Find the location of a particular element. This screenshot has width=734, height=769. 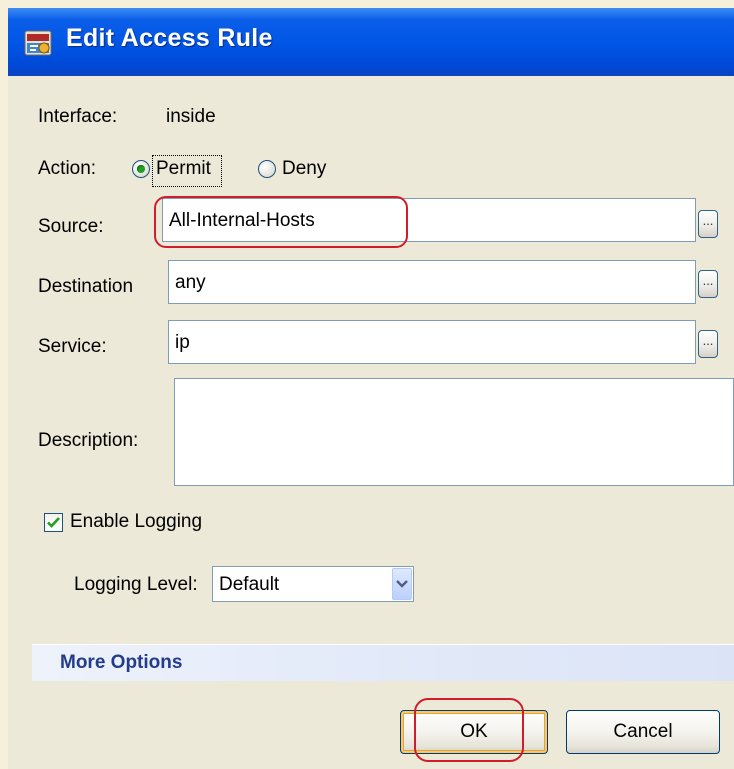

dropdown-arrow is located at coordinates (402, 584).